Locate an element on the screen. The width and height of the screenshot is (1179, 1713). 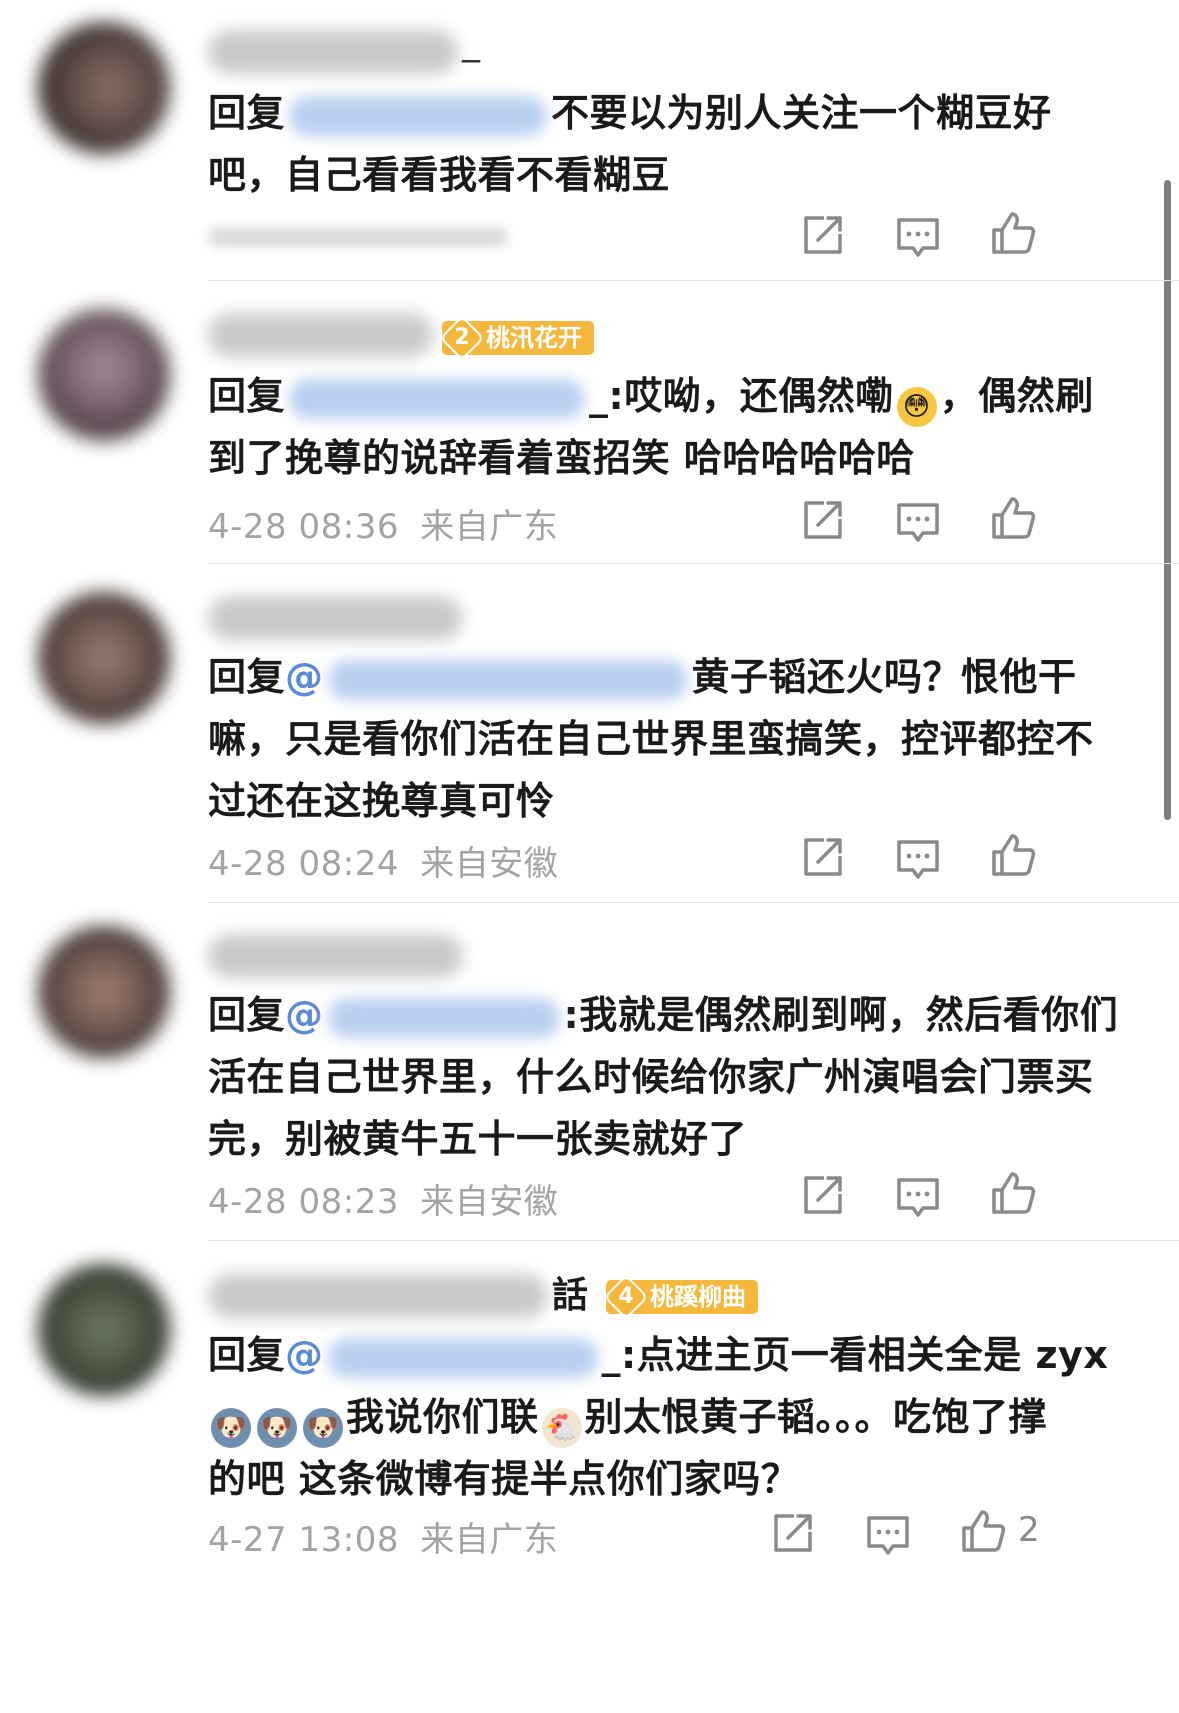
comment-text: 回复 _:哎呦，还偶然嘞 😳 ，偶然刷 到了挽尊的说辞看着蛮招笑 哈哈哈哈哈哈 is located at coordinates (678, 427).